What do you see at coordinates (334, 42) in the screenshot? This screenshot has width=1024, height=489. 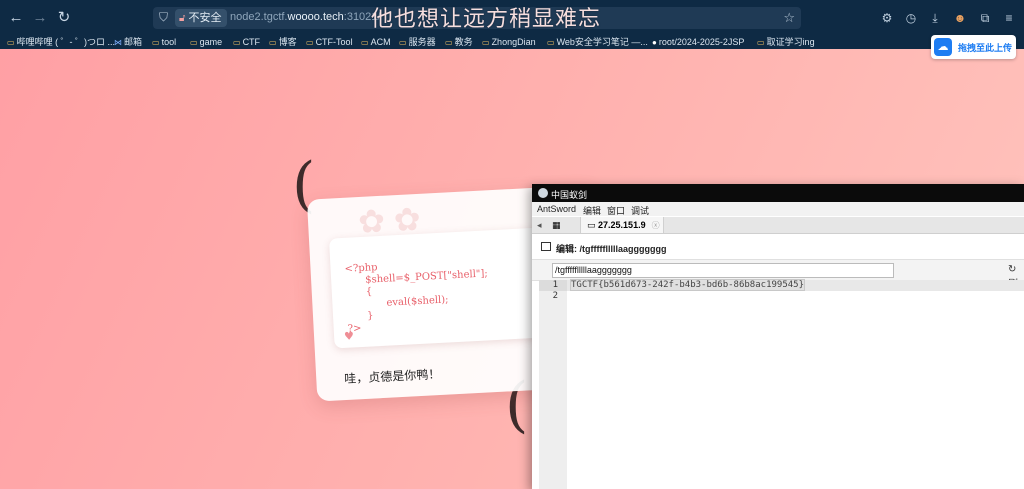 I see `bookmark-label: CTF-Tool` at bounding box center [334, 42].